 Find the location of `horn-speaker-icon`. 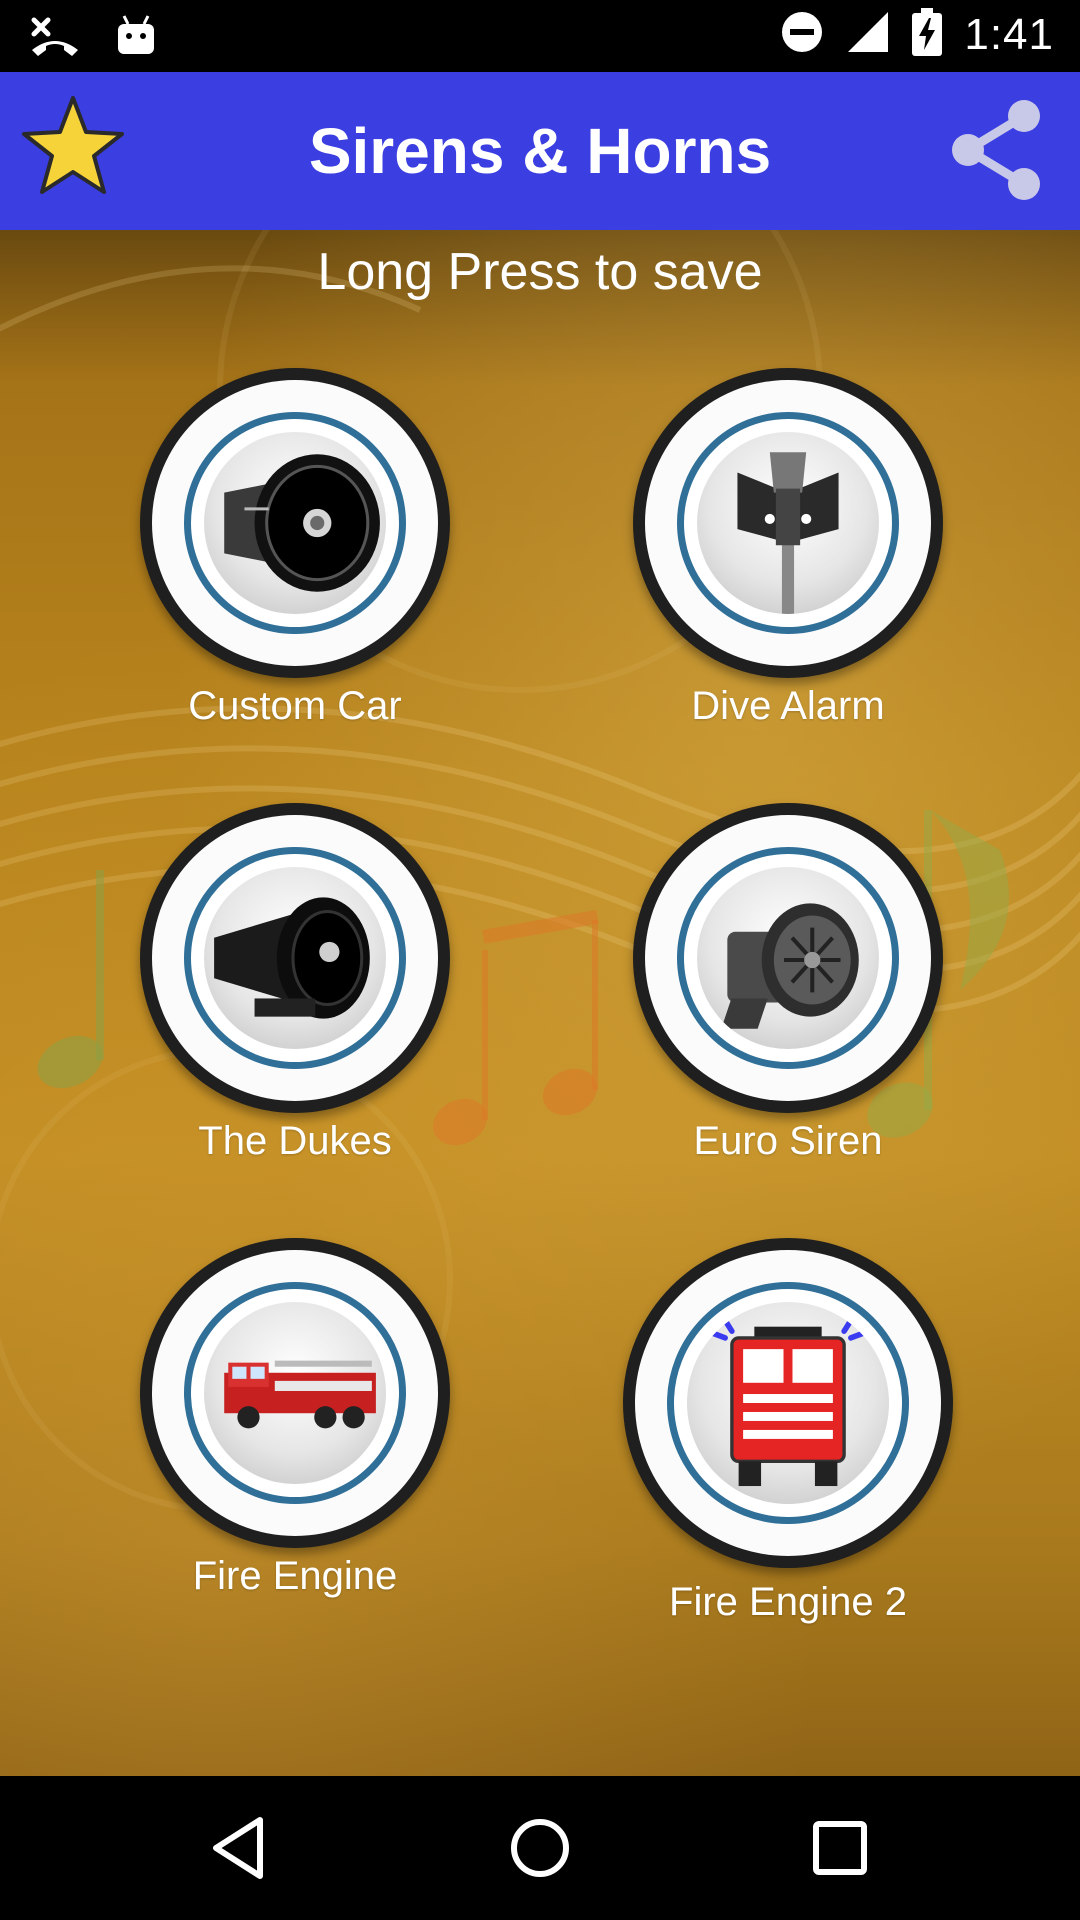

horn-speaker-icon is located at coordinates (295, 523).